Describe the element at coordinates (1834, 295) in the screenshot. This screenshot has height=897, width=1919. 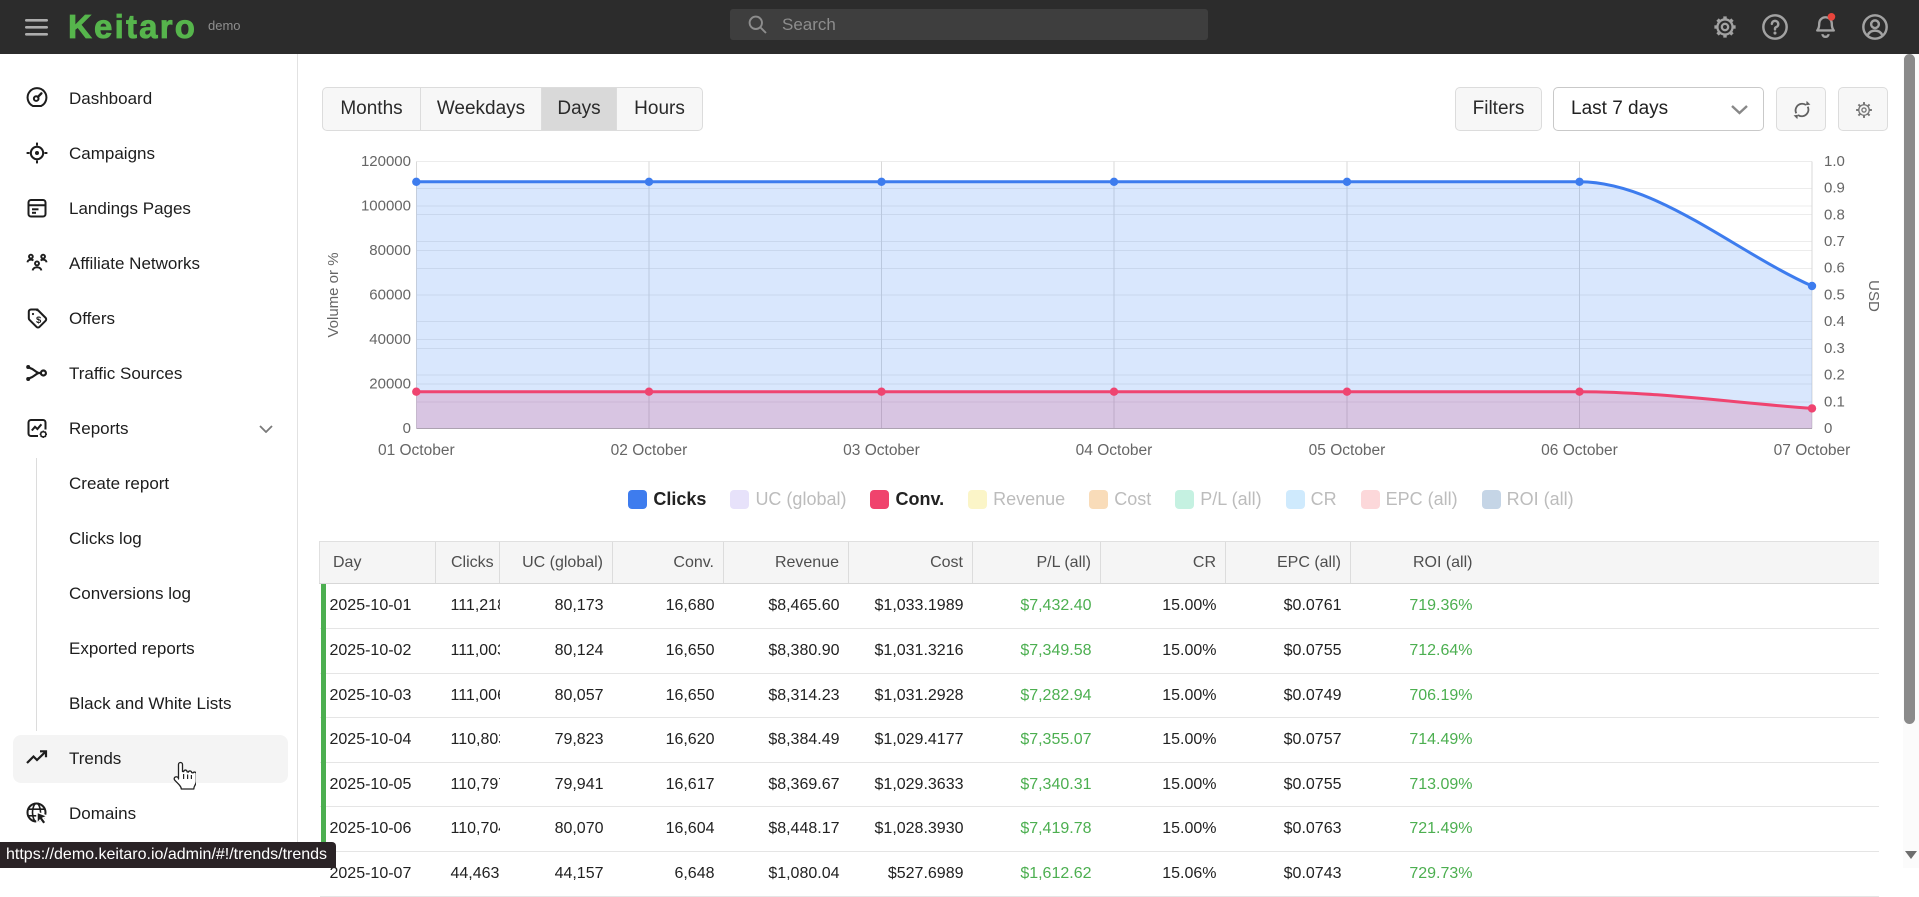
I see `svg-text: 0.5` at that location.